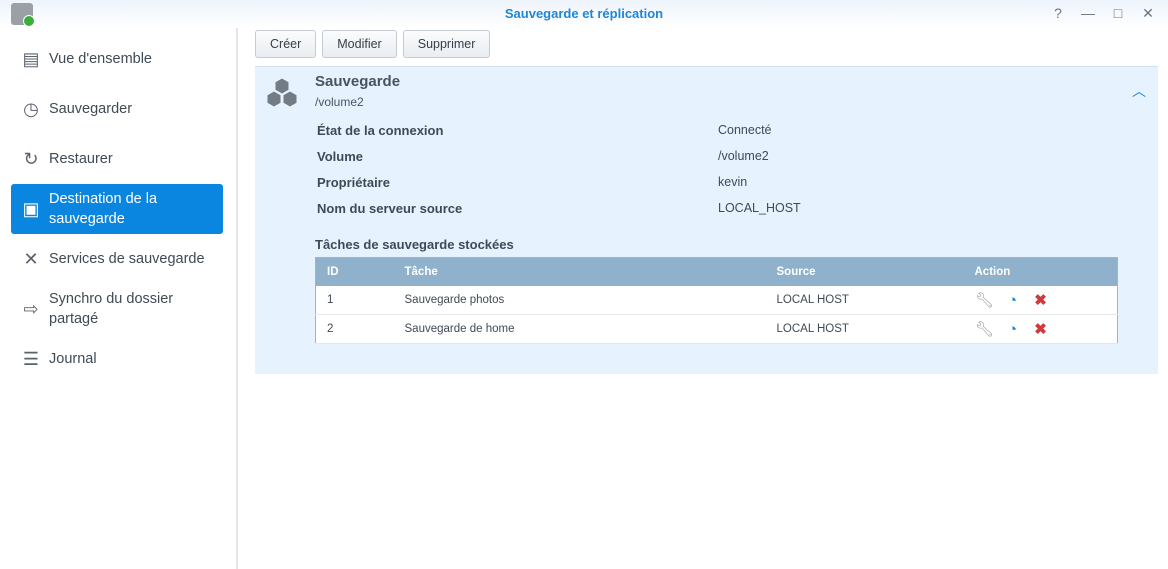  I want to click on destination-icon: ▣, so click(31, 209).